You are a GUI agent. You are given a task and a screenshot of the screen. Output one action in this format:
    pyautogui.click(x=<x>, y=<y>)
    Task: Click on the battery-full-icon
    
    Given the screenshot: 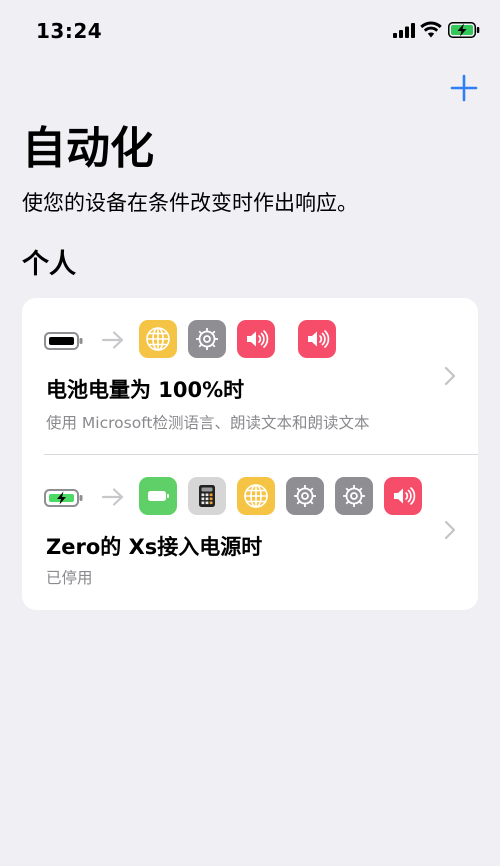 What is the action you would take?
    pyautogui.click(x=63, y=341)
    